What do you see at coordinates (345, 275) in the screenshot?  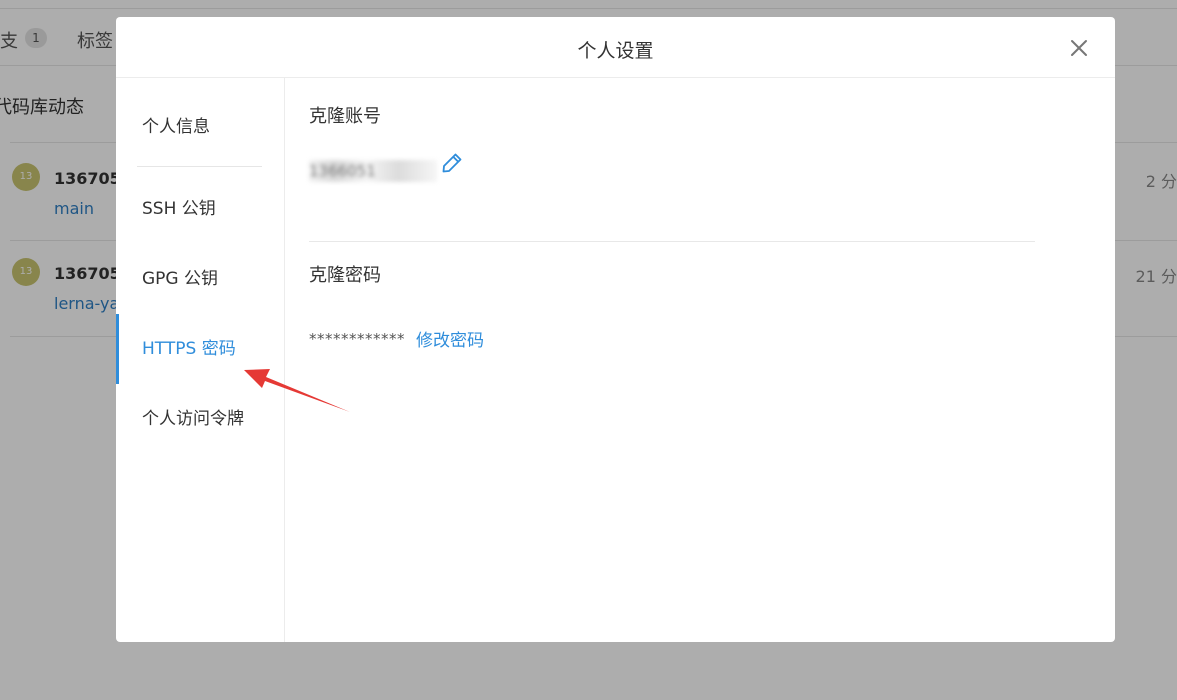 I see `clone-password-label: 克隆密码` at bounding box center [345, 275].